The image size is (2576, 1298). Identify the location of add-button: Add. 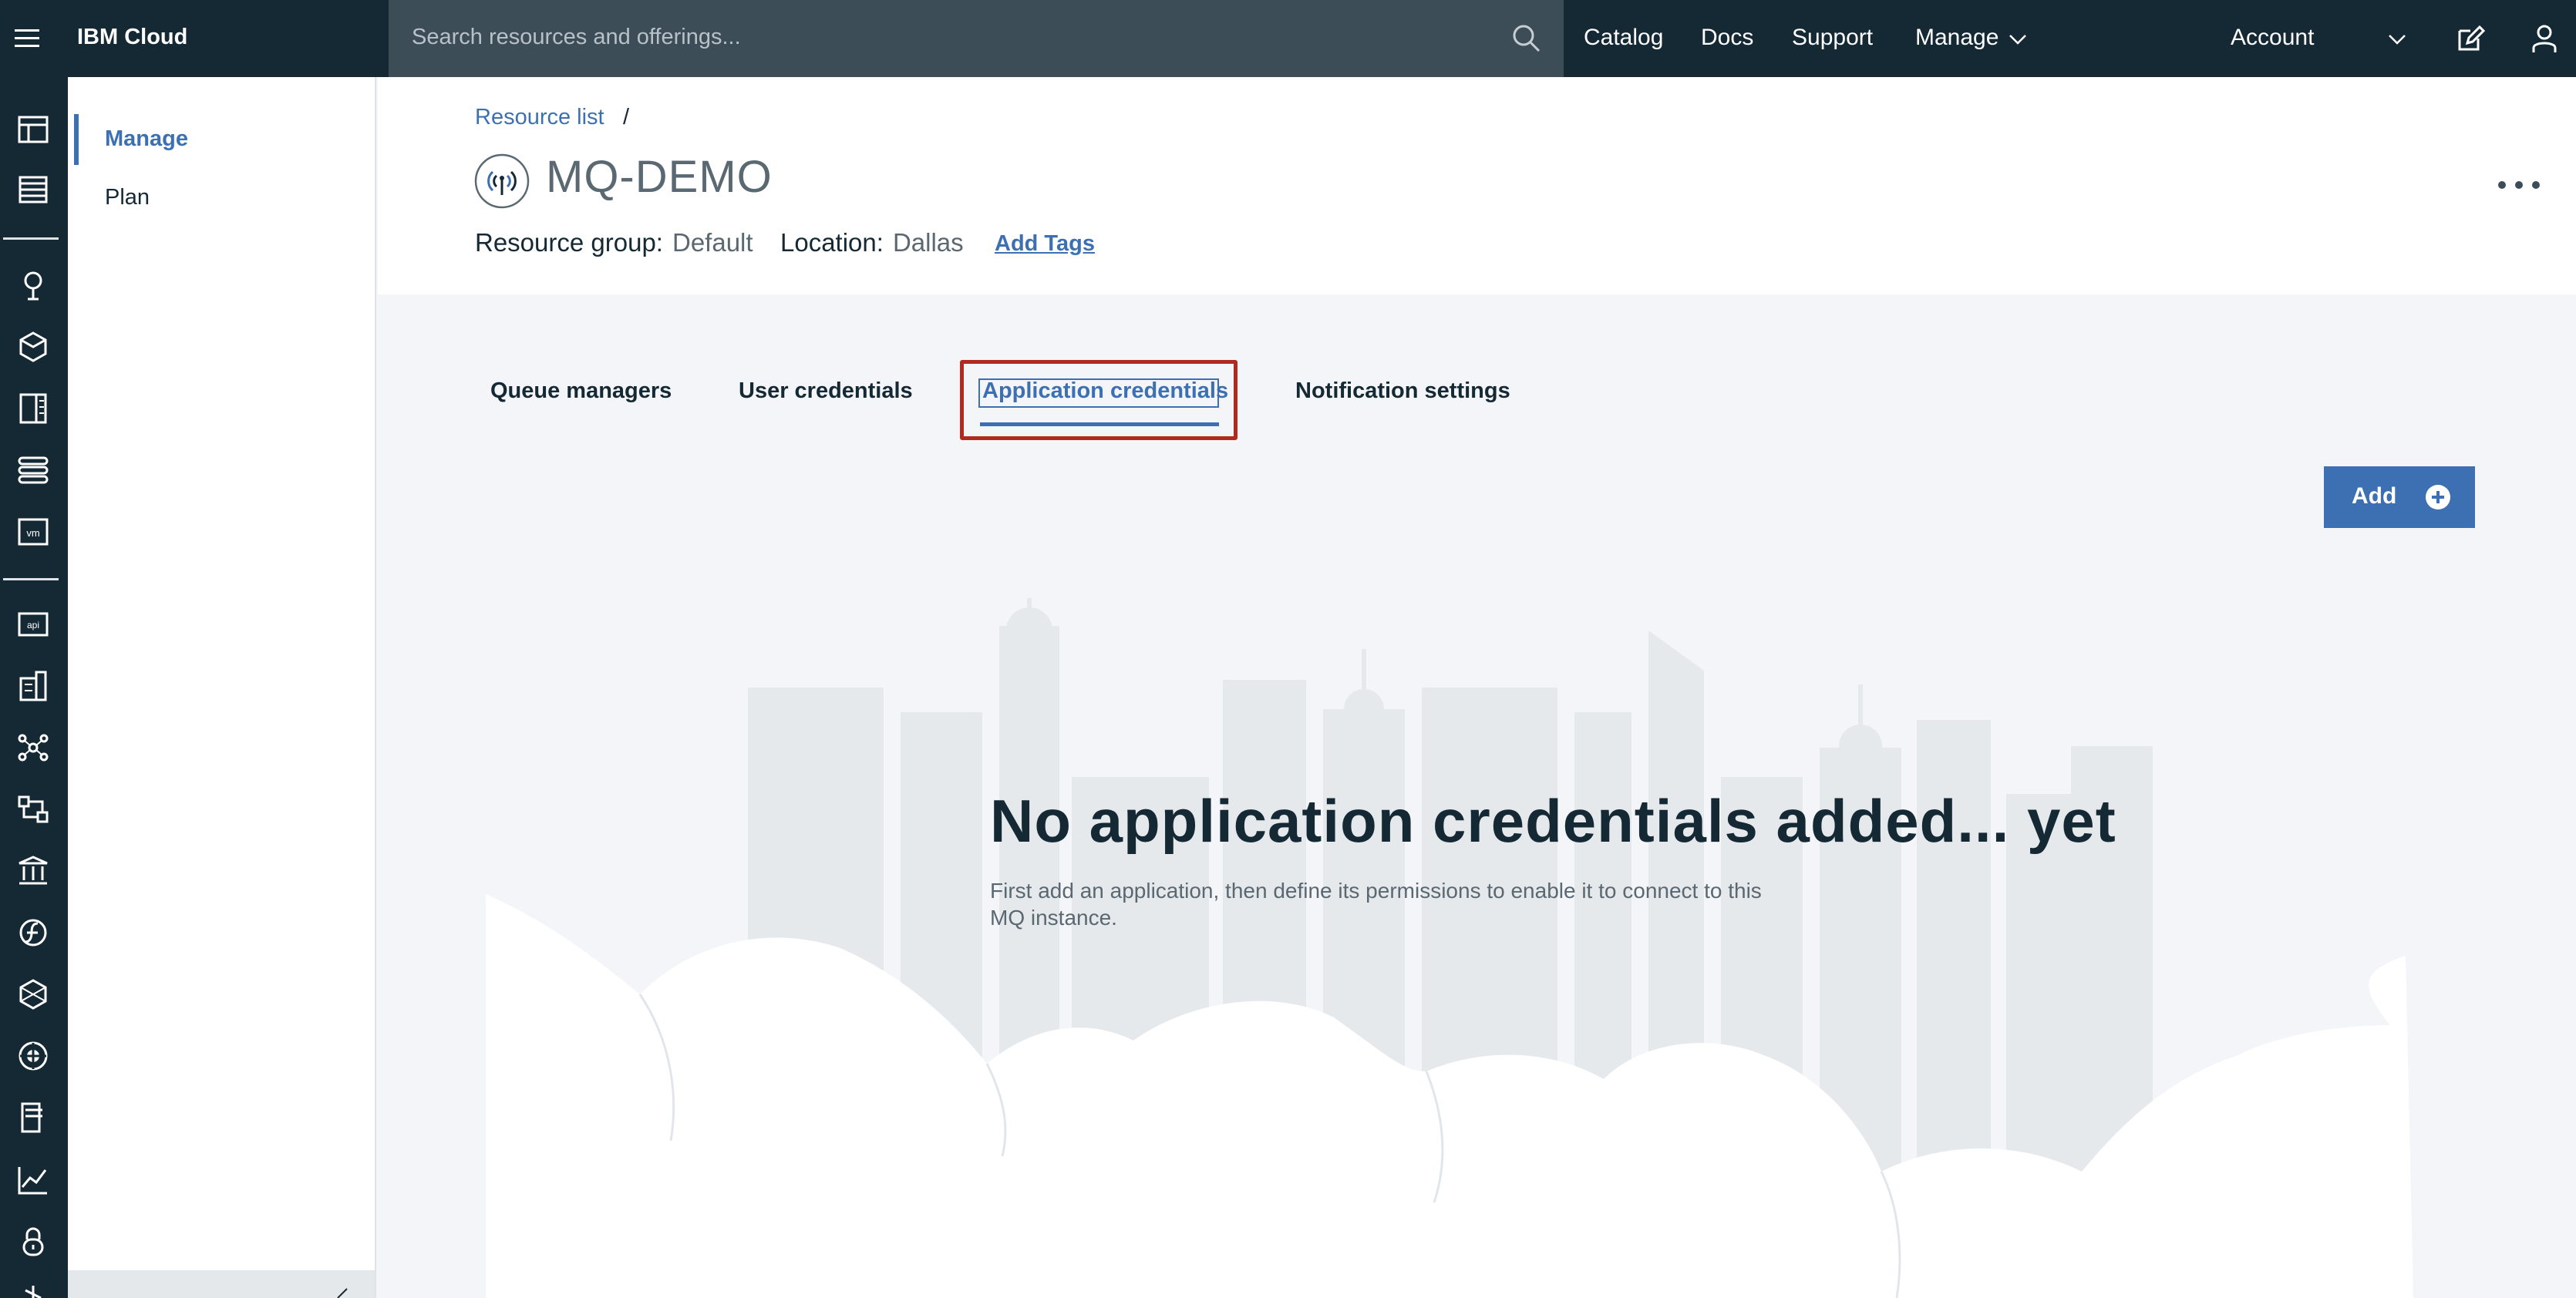
(2400, 497).